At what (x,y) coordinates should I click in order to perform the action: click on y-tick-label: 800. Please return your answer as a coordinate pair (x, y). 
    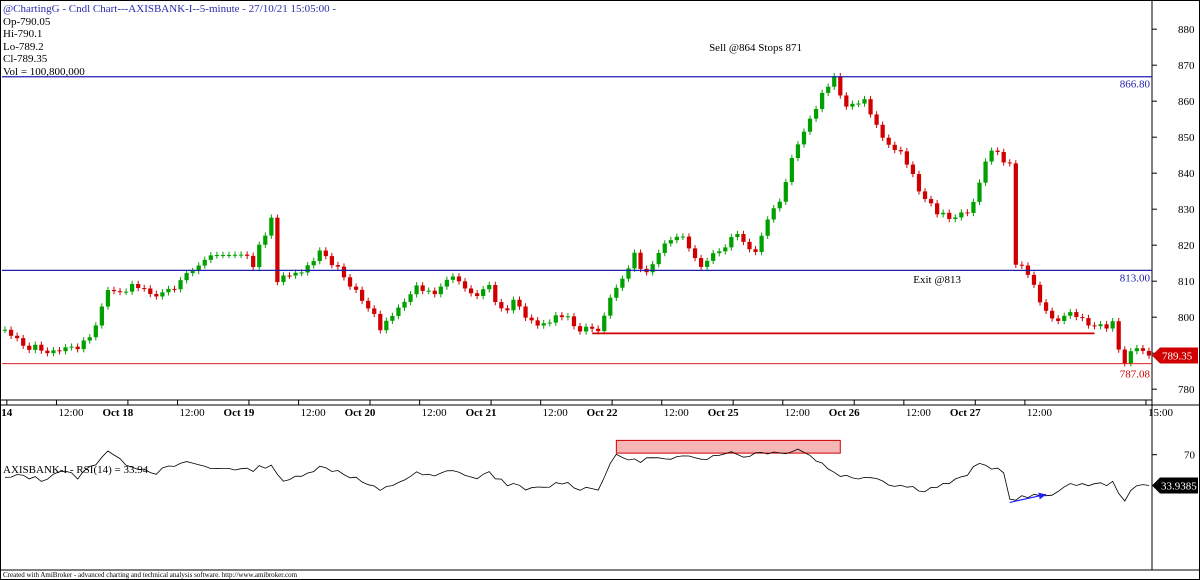
    Looking at the image, I should click on (1186, 318).